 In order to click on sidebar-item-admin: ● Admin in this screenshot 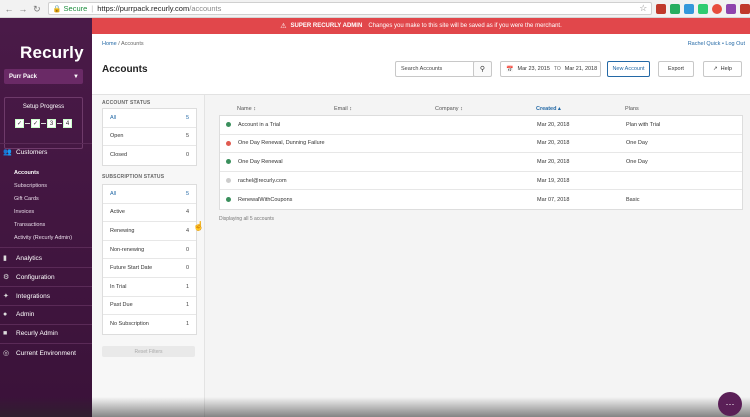, I will do `click(17, 314)`.